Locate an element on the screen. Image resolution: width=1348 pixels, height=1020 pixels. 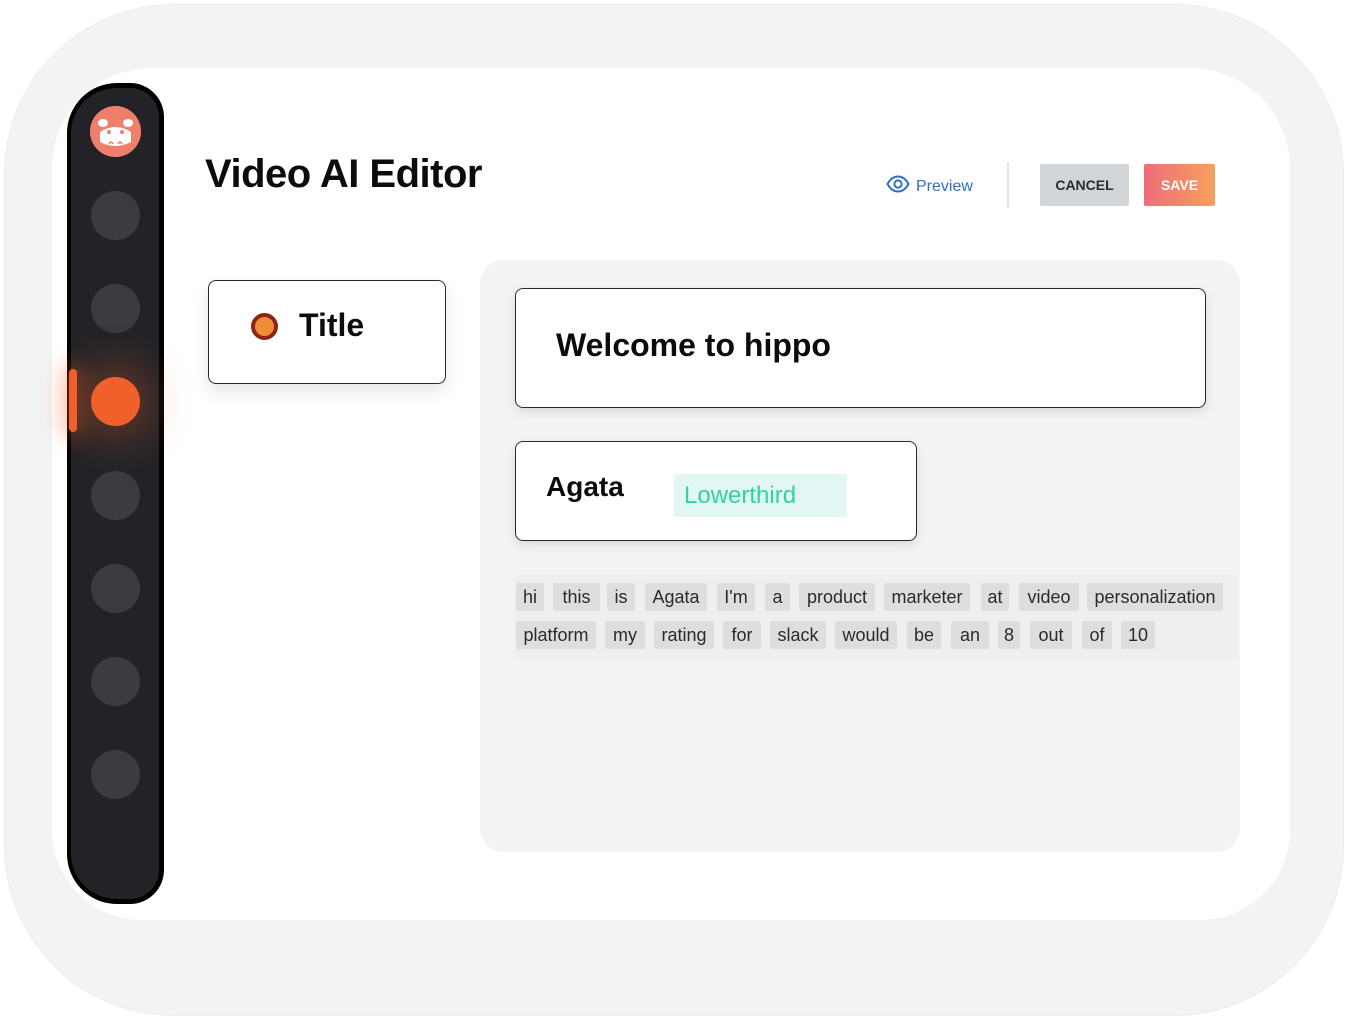
lowerthird-name: Agata is located at coordinates (585, 486).